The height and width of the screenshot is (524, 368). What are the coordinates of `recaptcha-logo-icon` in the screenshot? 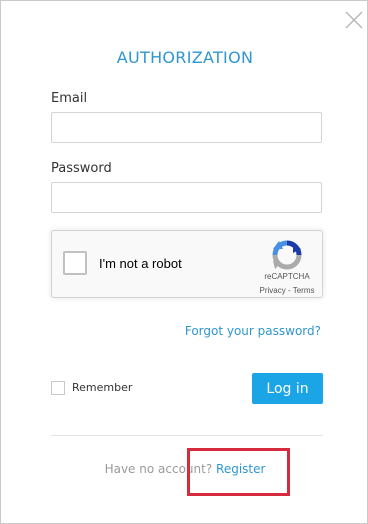 It's located at (287, 255).